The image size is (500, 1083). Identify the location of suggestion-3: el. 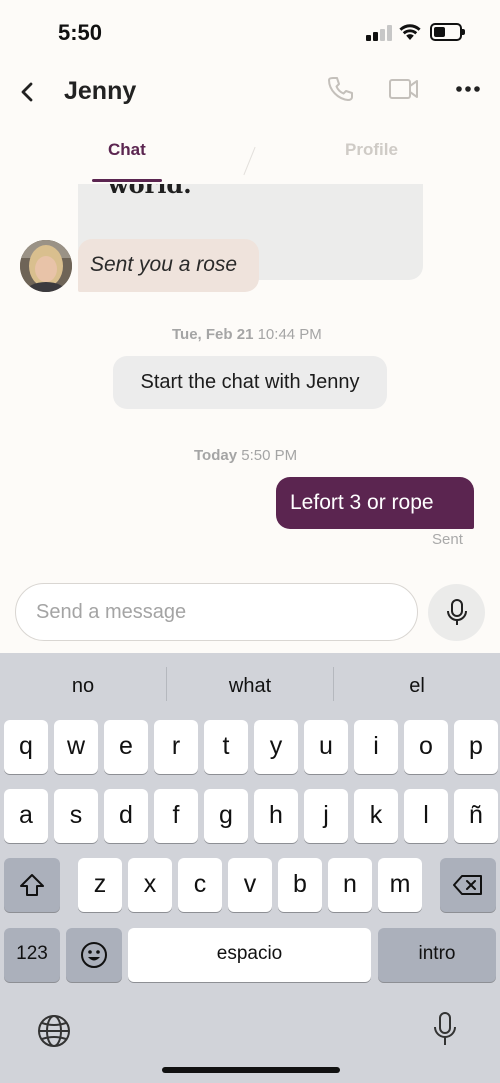
(417, 686).